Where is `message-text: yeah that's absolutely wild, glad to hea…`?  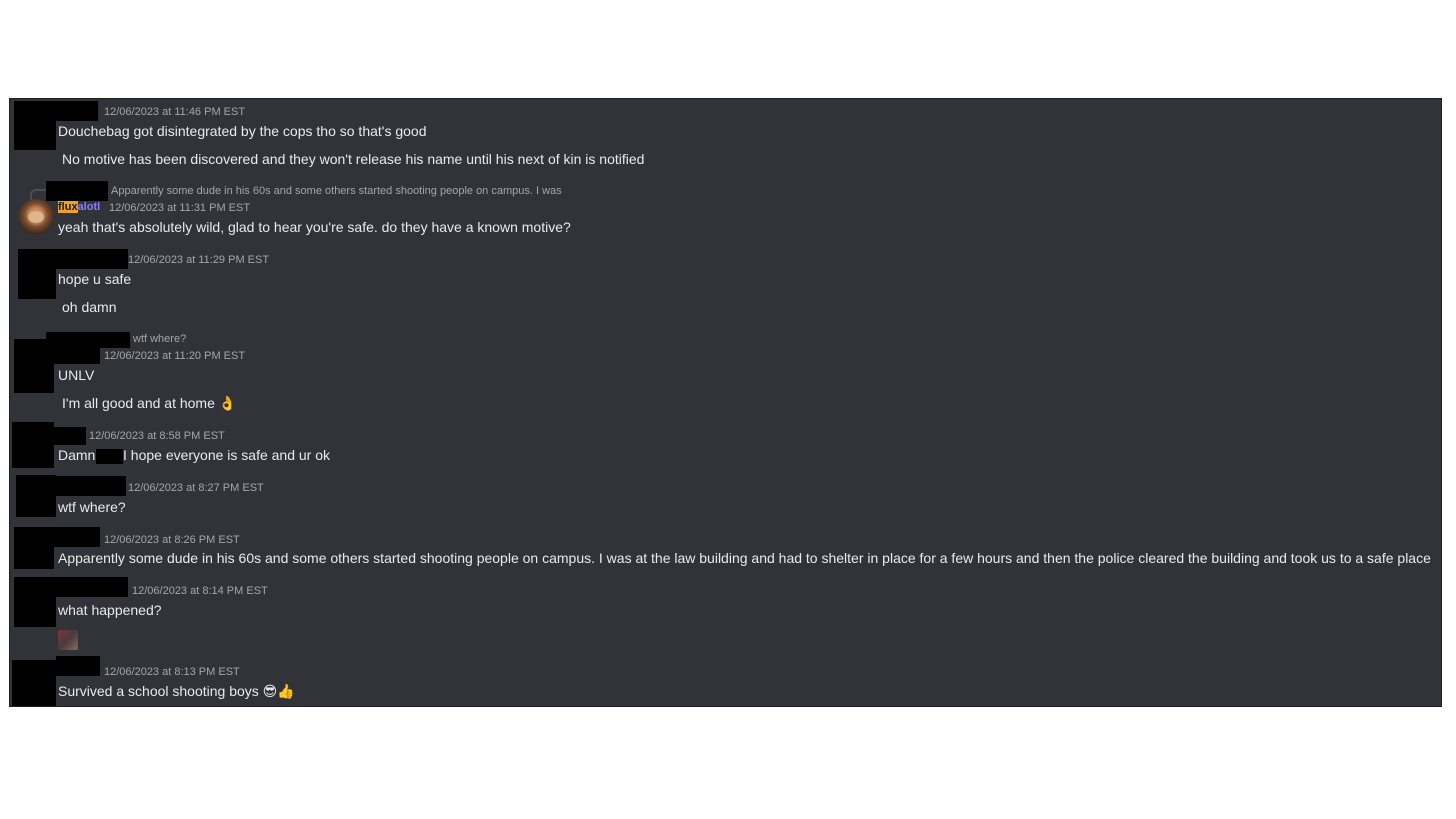
message-text: yeah that's absolutely wild, glad to hea… is located at coordinates (314, 227).